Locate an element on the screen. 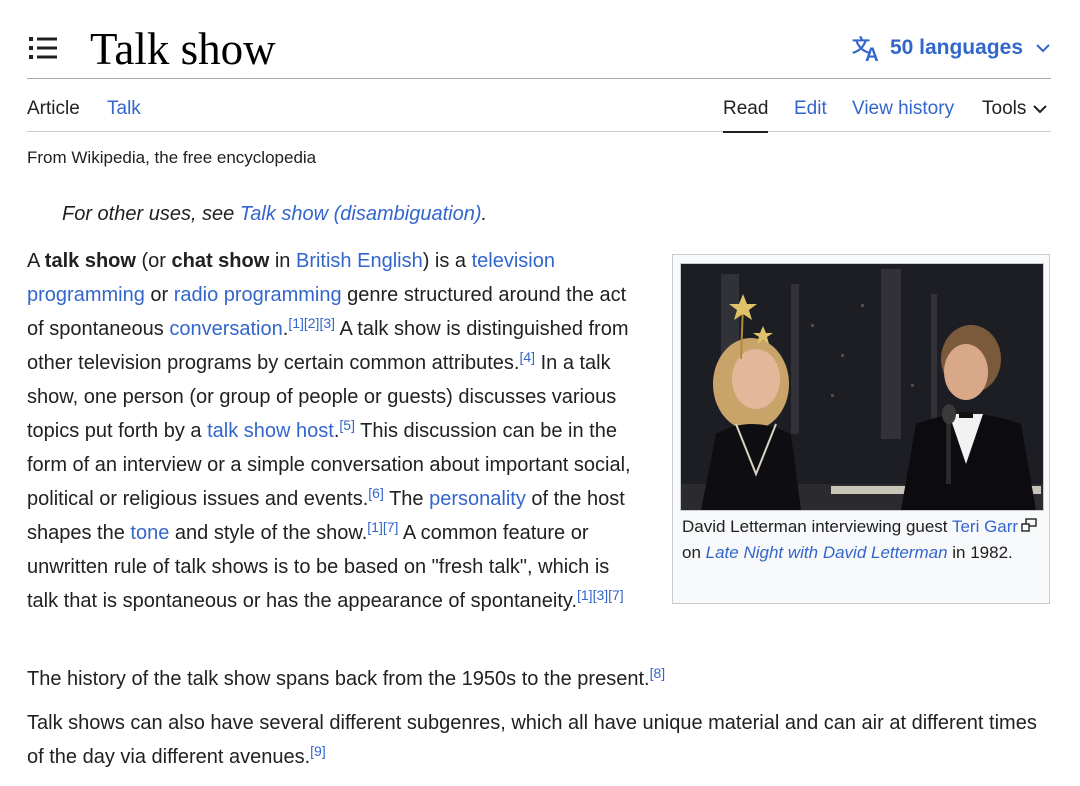 The image size is (1080, 786). tab-read: Read is located at coordinates (746, 115).